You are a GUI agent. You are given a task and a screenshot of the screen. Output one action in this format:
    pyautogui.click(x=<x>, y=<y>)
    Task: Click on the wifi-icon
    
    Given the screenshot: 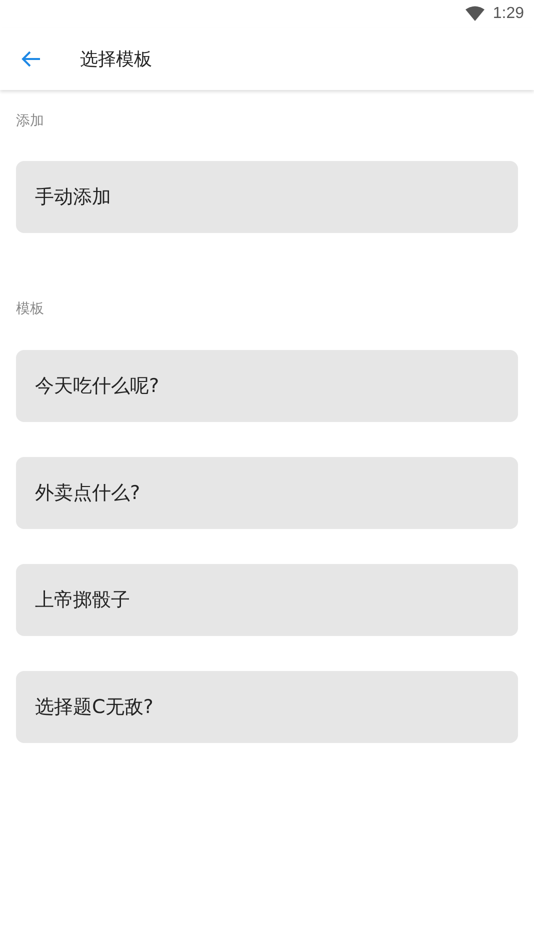 What is the action you would take?
    pyautogui.click(x=474, y=14)
    